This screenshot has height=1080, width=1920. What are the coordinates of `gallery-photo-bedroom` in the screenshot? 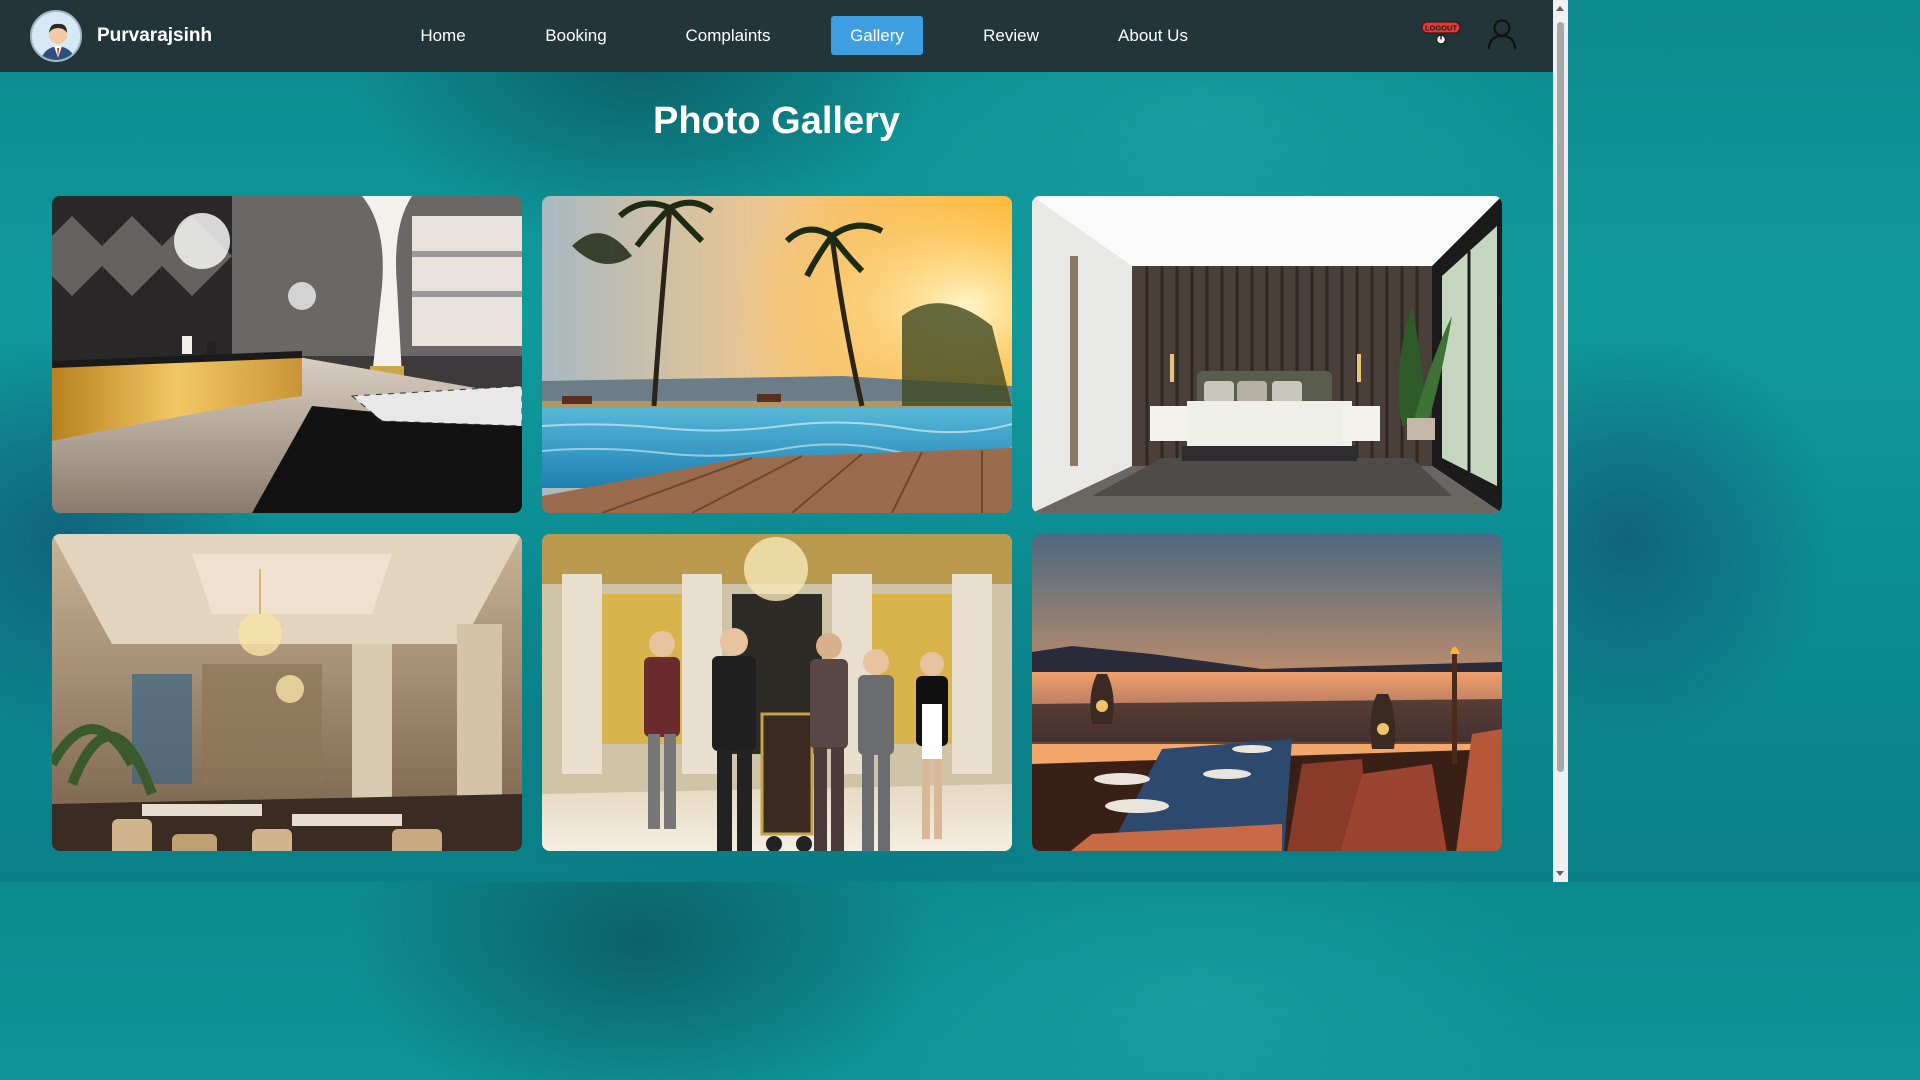 It's located at (1267, 354).